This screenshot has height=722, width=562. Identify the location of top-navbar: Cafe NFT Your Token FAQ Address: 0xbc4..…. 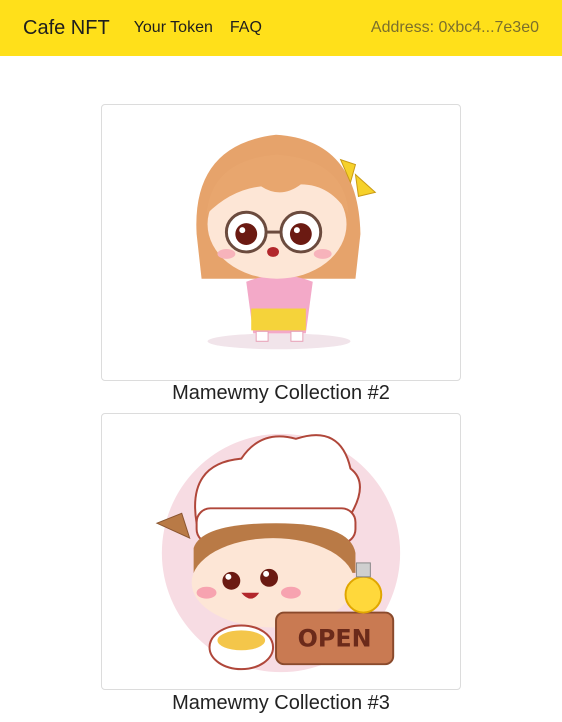
(281, 28).